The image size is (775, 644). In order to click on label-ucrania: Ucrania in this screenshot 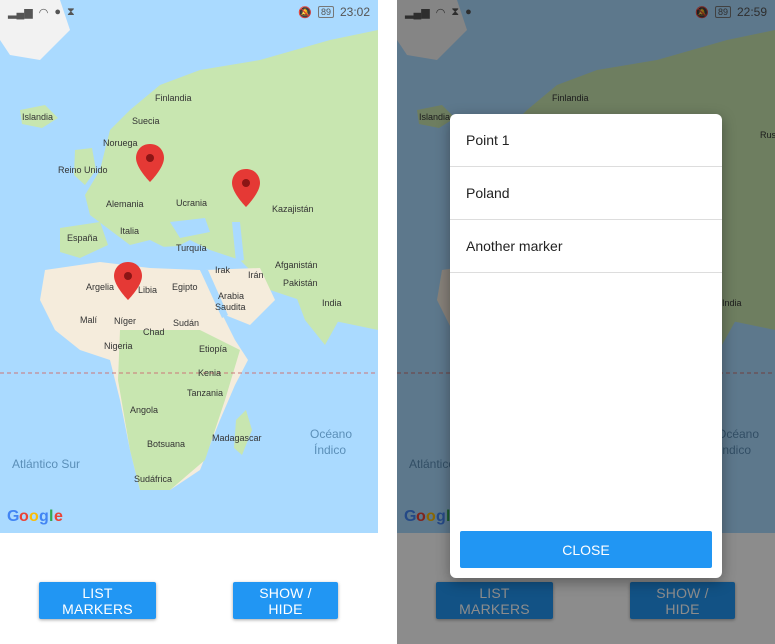, I will do `click(191, 203)`.